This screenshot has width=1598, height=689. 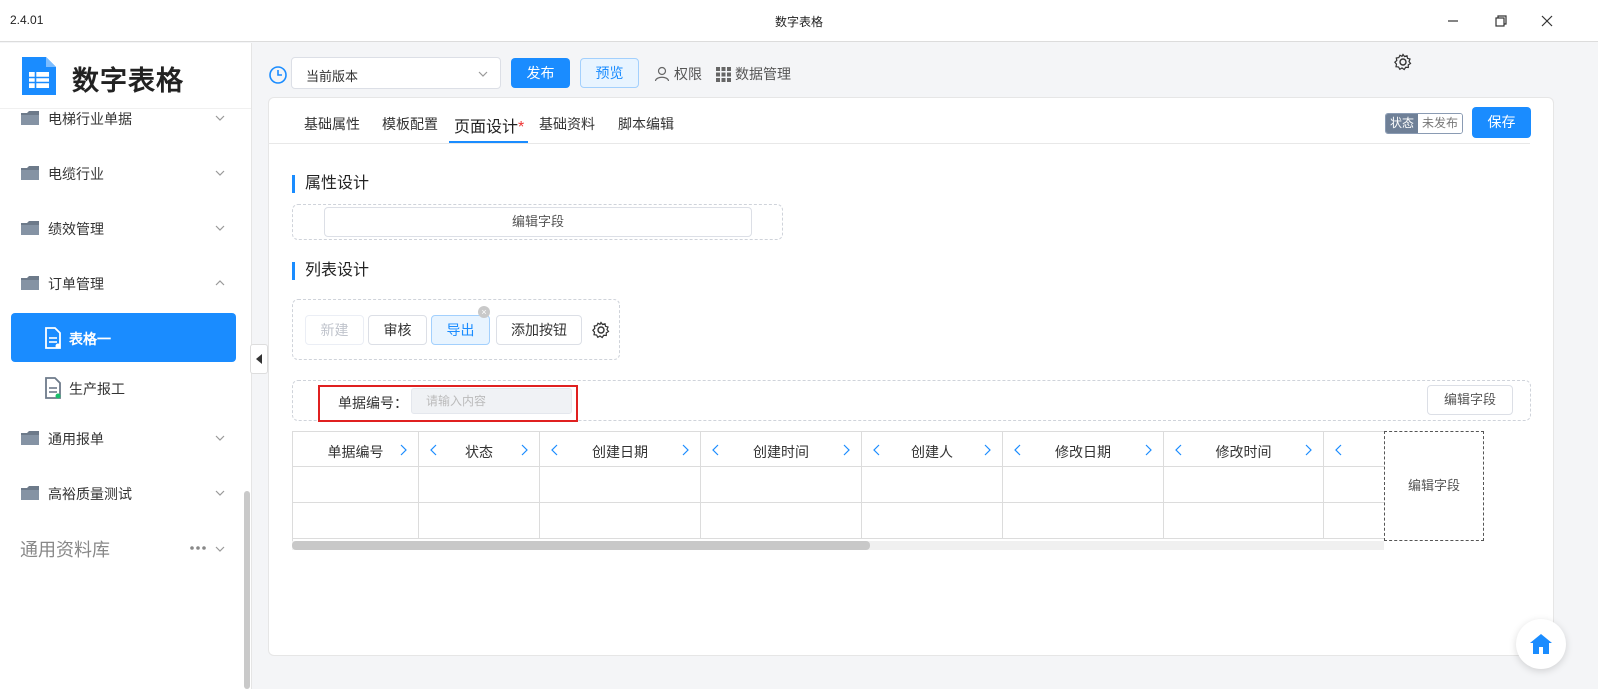 I want to click on sidebar-item-label: 订单管理, so click(x=76, y=284).